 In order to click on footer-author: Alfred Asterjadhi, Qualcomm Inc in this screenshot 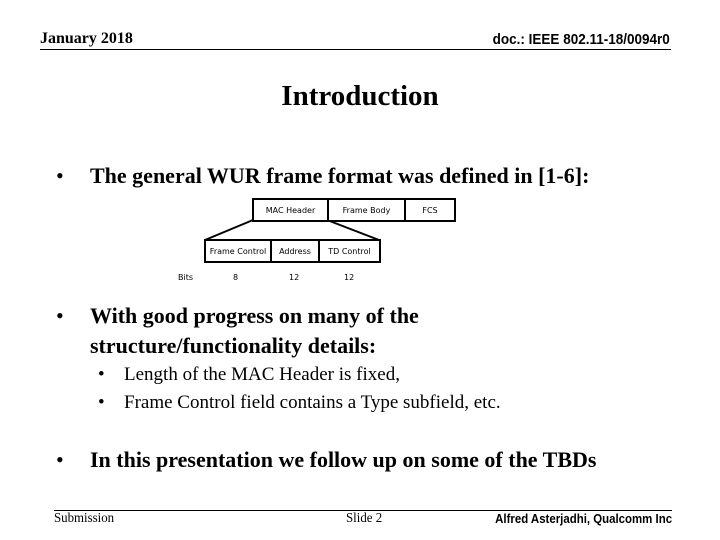, I will do `click(583, 518)`.